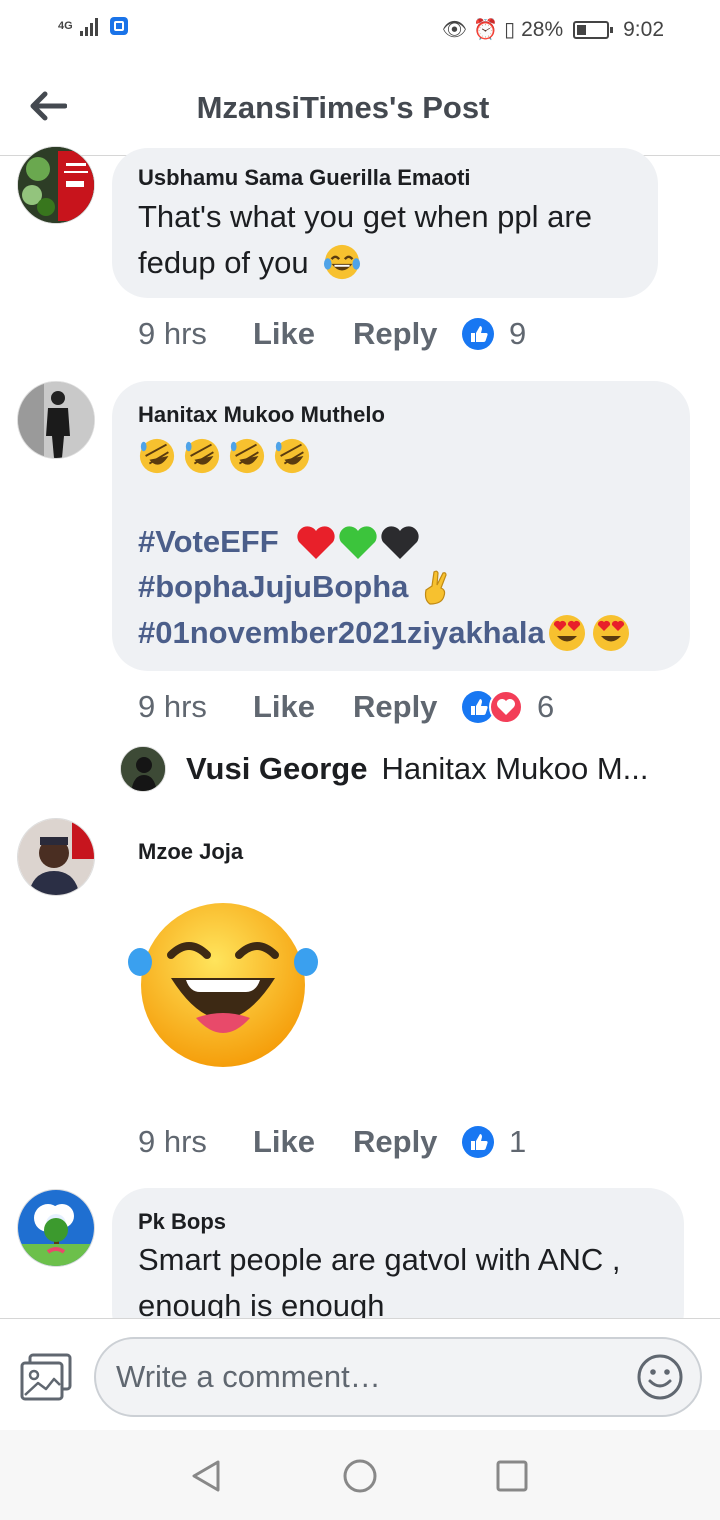  I want to click on hashtag-line: #01november2021ziyakhala, so click(384, 633).